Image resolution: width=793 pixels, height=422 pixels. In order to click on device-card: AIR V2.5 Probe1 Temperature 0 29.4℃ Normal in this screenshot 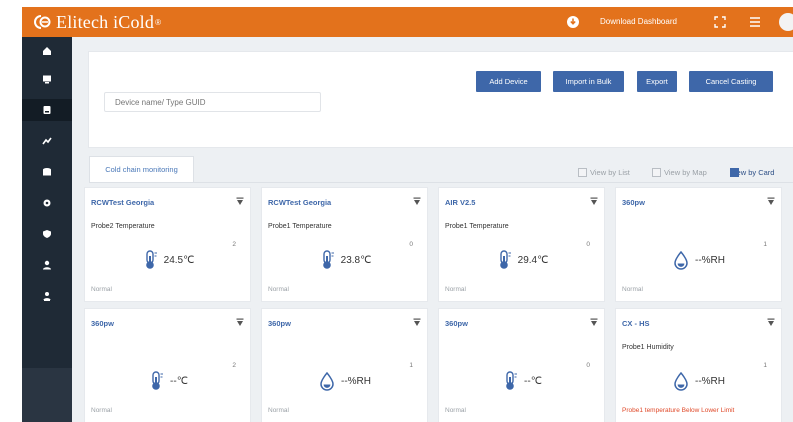, I will do `click(521, 244)`.